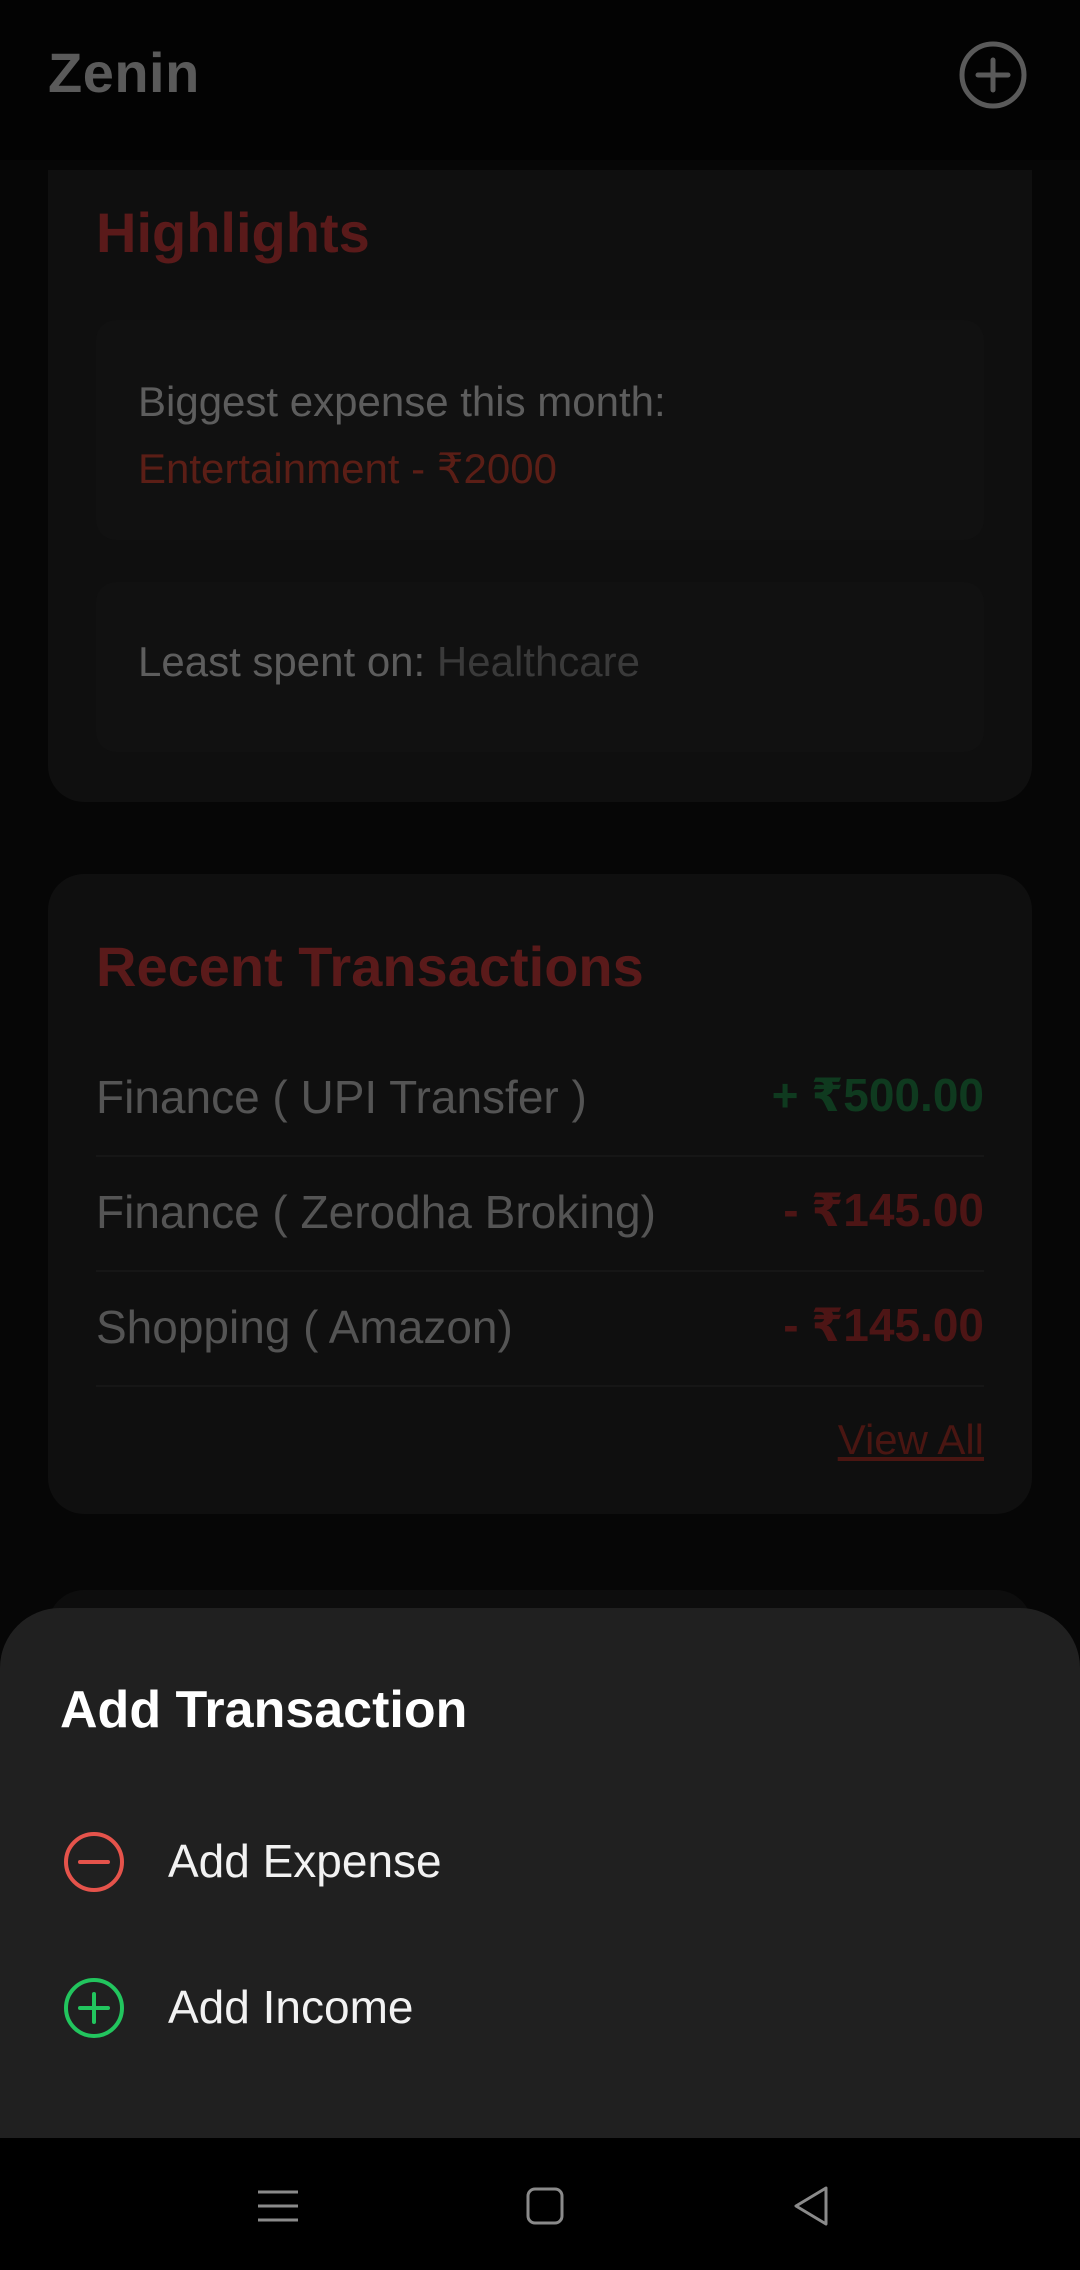 The height and width of the screenshot is (2270, 1080). I want to click on least-spent-label: Least spent on:, so click(282, 661).